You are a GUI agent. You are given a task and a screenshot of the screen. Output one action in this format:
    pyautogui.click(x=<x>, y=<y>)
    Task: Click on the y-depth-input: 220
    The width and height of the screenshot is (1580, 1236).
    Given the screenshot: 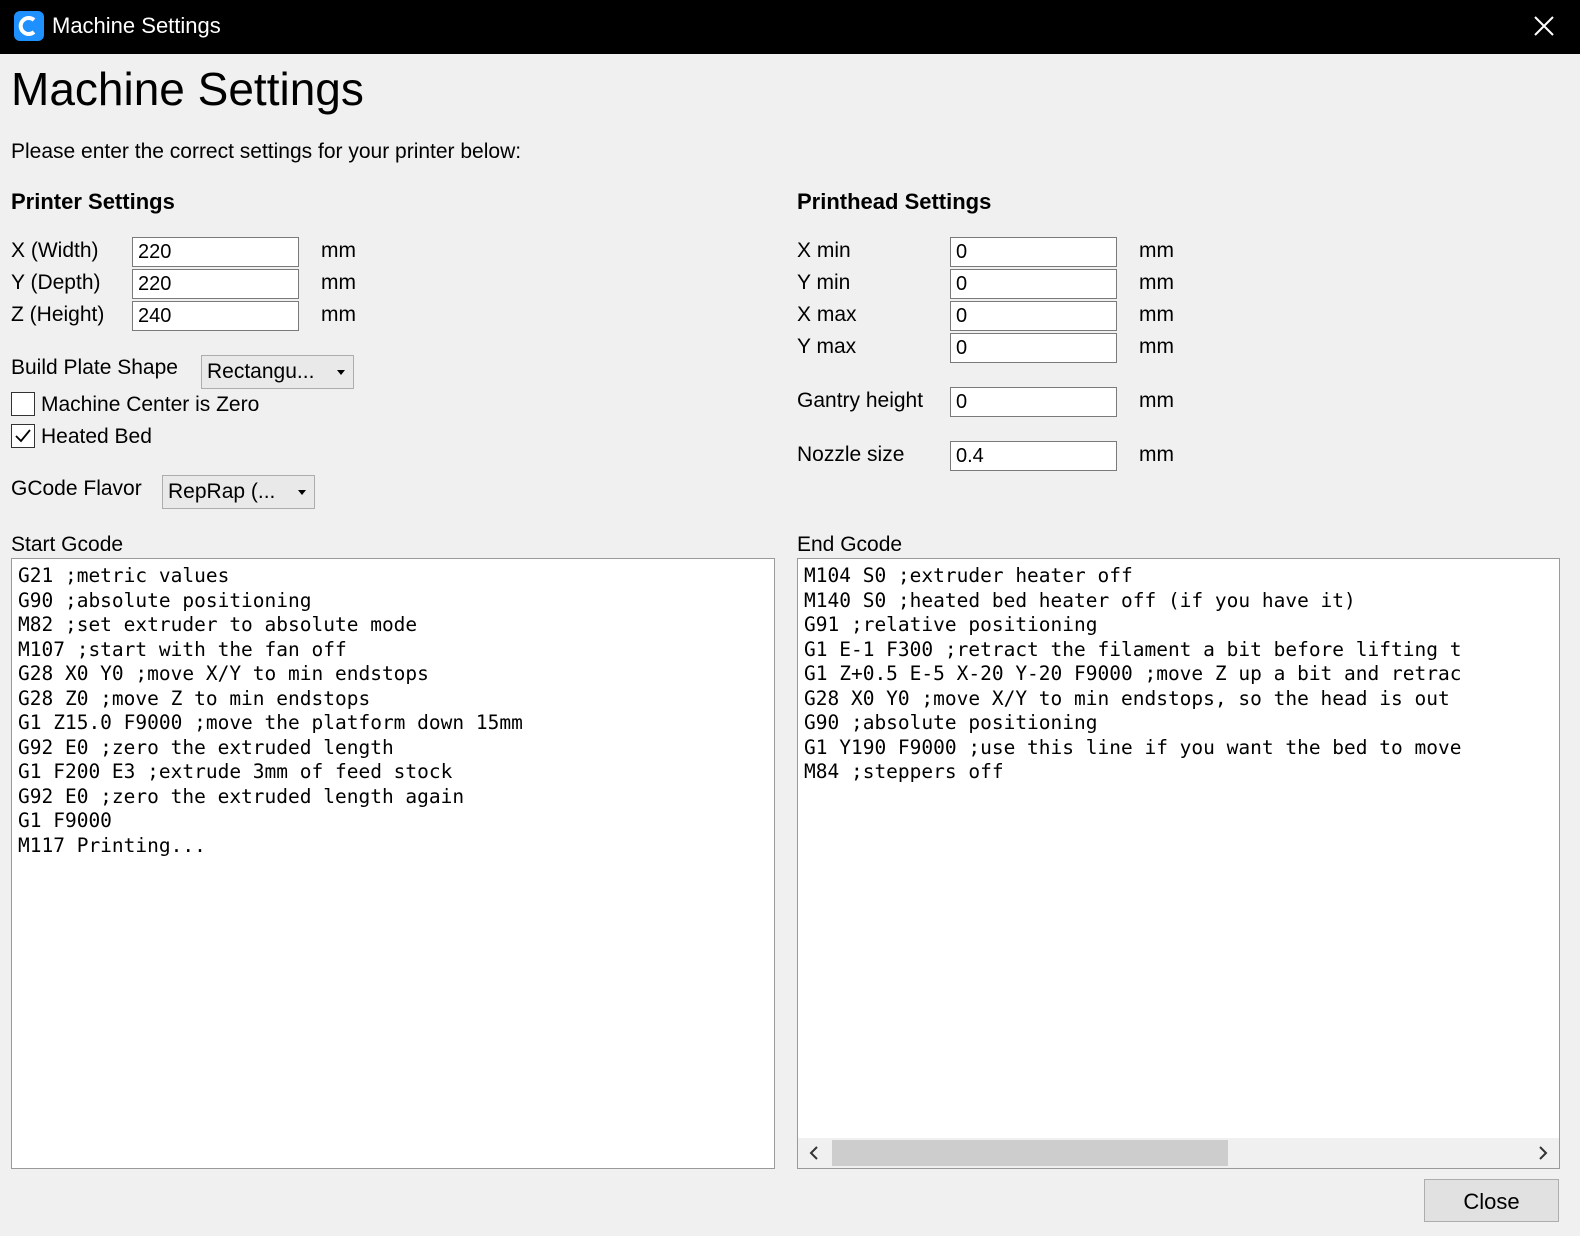 What is the action you would take?
    pyautogui.click(x=215, y=284)
    